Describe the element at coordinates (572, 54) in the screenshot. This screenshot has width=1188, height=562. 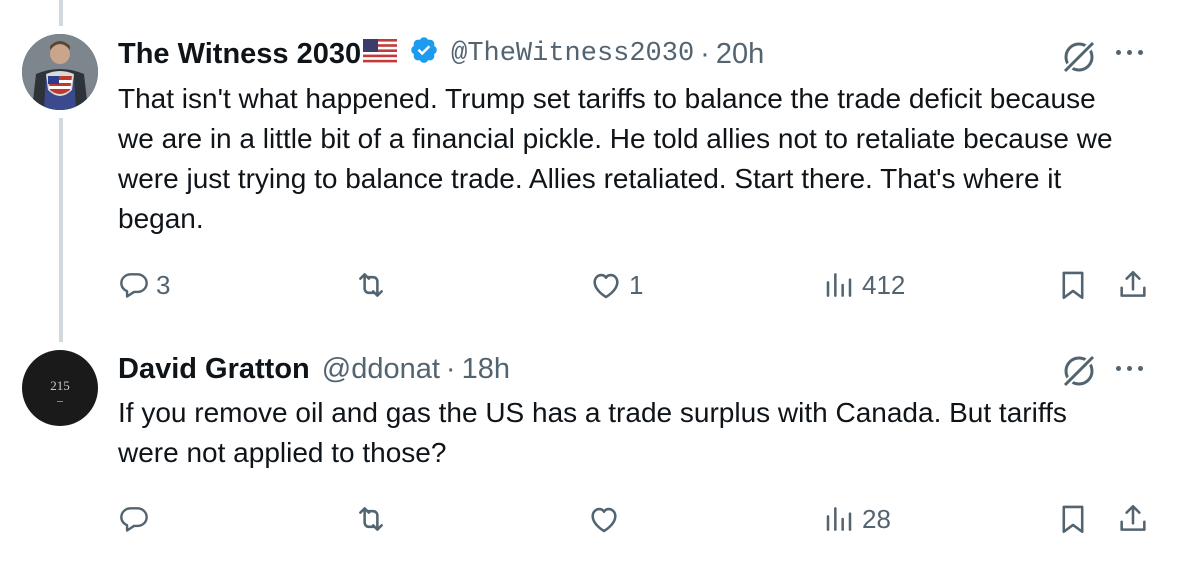
I see `handle: @TheWitness2030` at that location.